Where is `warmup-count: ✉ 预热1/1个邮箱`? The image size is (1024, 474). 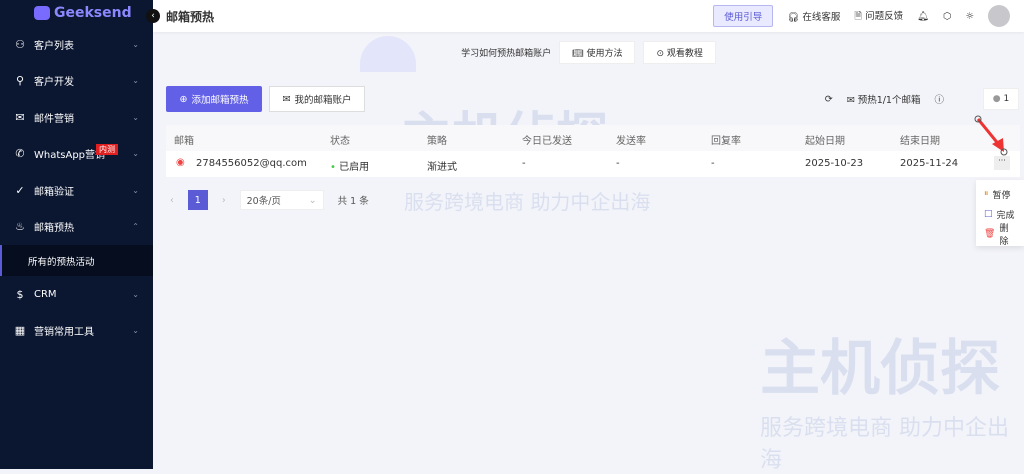 warmup-count: ✉ 预热1/1个邮箱 is located at coordinates (884, 99).